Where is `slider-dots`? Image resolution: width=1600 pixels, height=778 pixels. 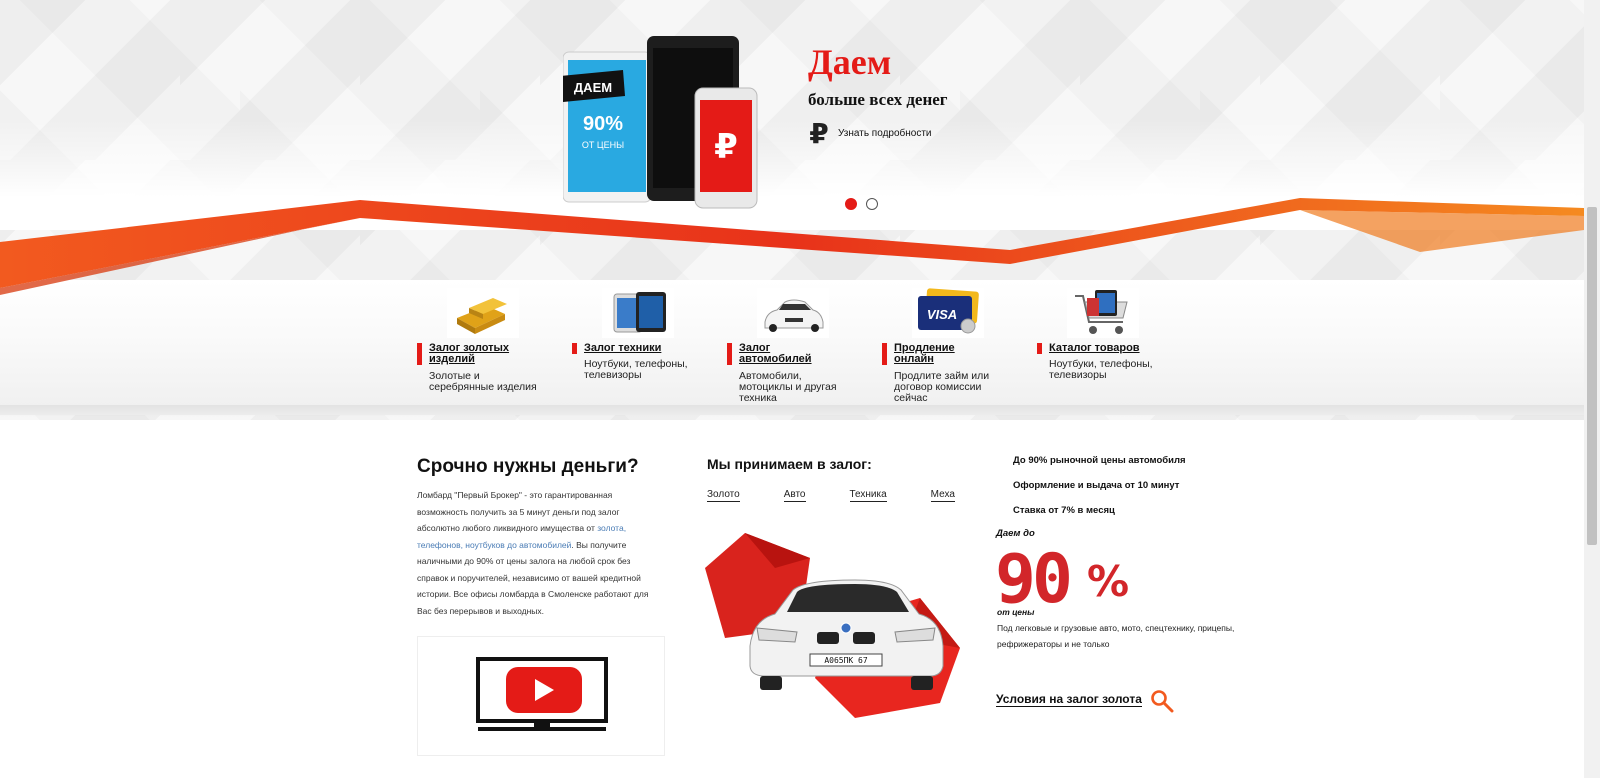 slider-dots is located at coordinates (861, 204).